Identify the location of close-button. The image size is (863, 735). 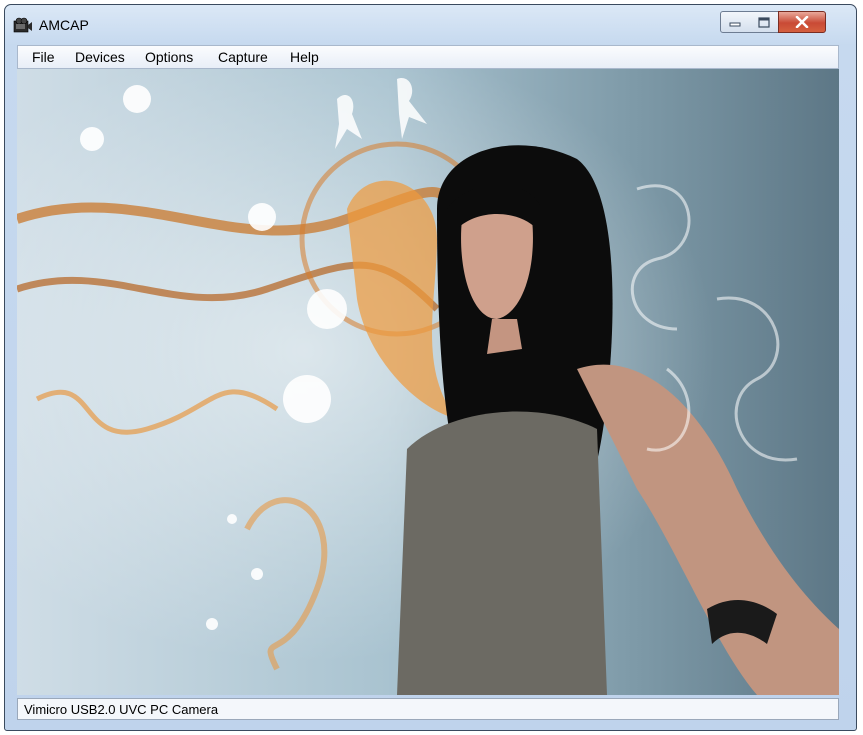
(802, 22).